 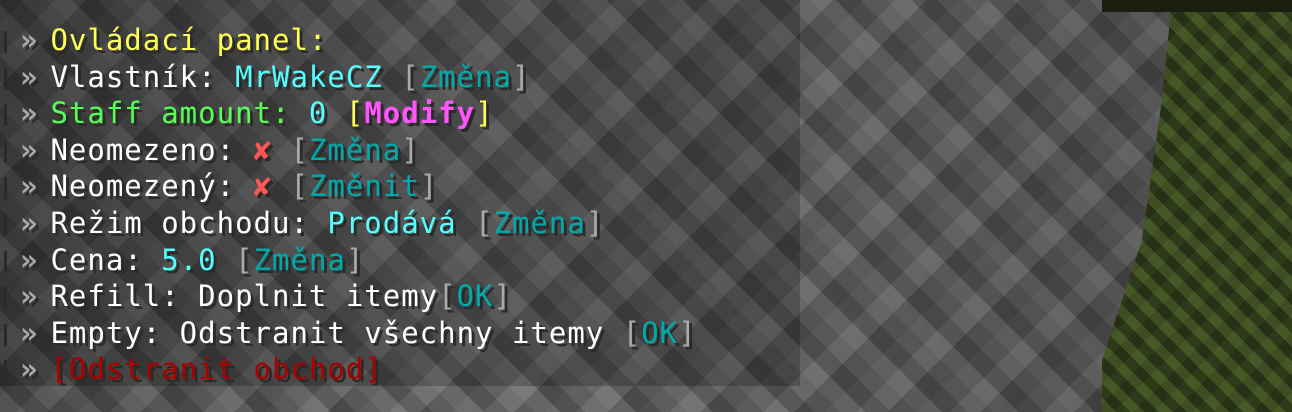 I want to click on refill-label: Refill: Doplnit itemy, so click(x=244, y=296).